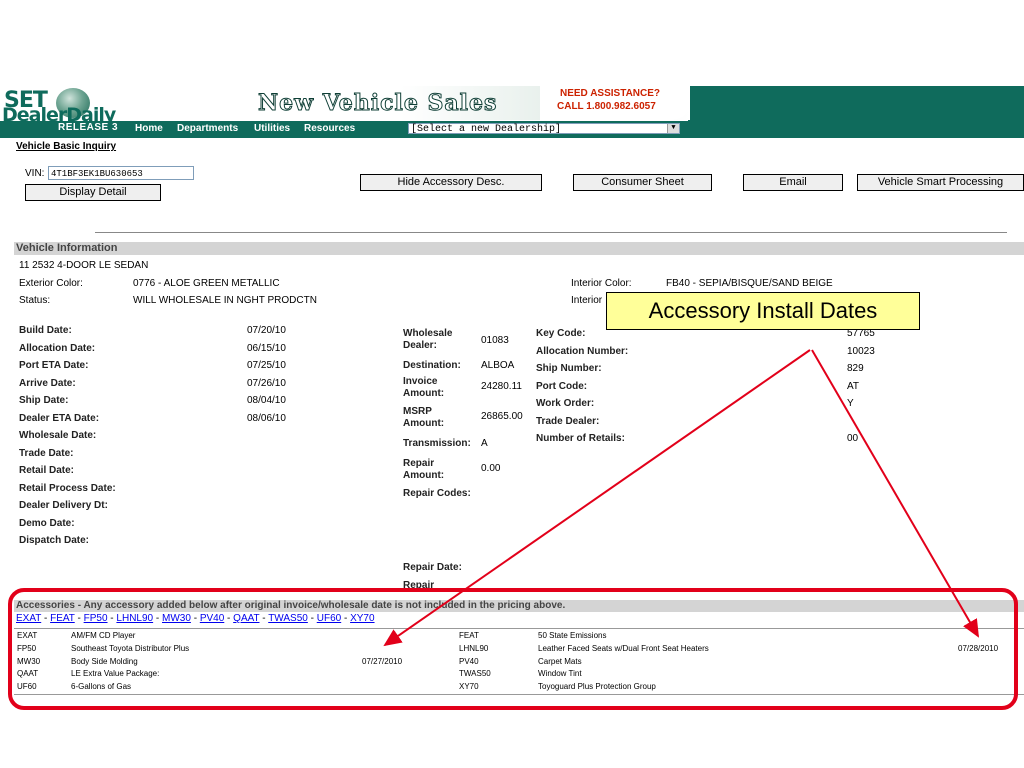 The height and width of the screenshot is (768, 1024). I want to click on arrow-to-lhnl90-date, so click(895, 493).